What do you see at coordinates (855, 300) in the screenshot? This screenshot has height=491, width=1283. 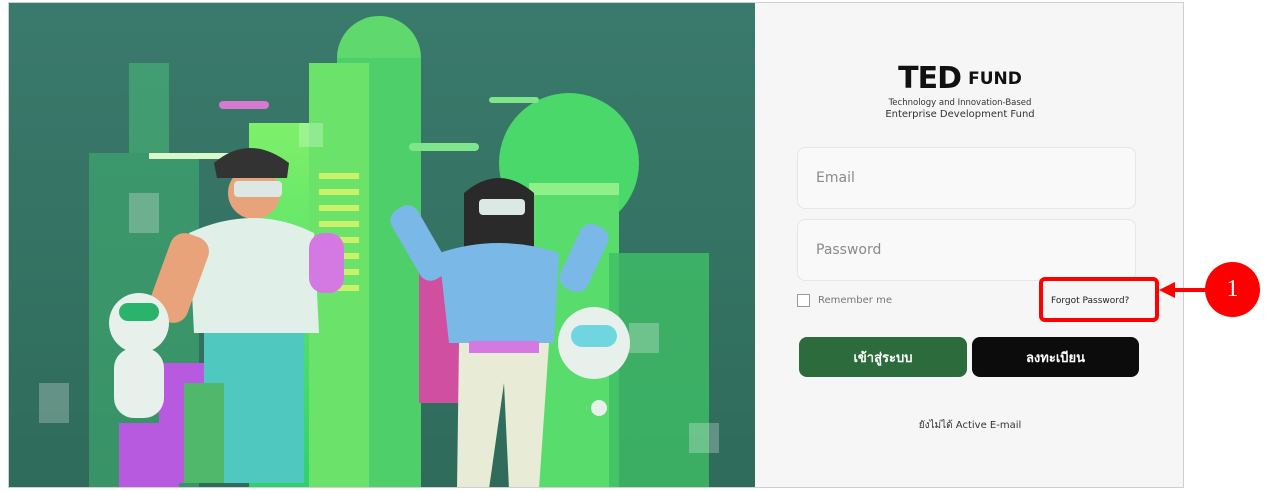 I see `remember-me-label: Remember me` at bounding box center [855, 300].